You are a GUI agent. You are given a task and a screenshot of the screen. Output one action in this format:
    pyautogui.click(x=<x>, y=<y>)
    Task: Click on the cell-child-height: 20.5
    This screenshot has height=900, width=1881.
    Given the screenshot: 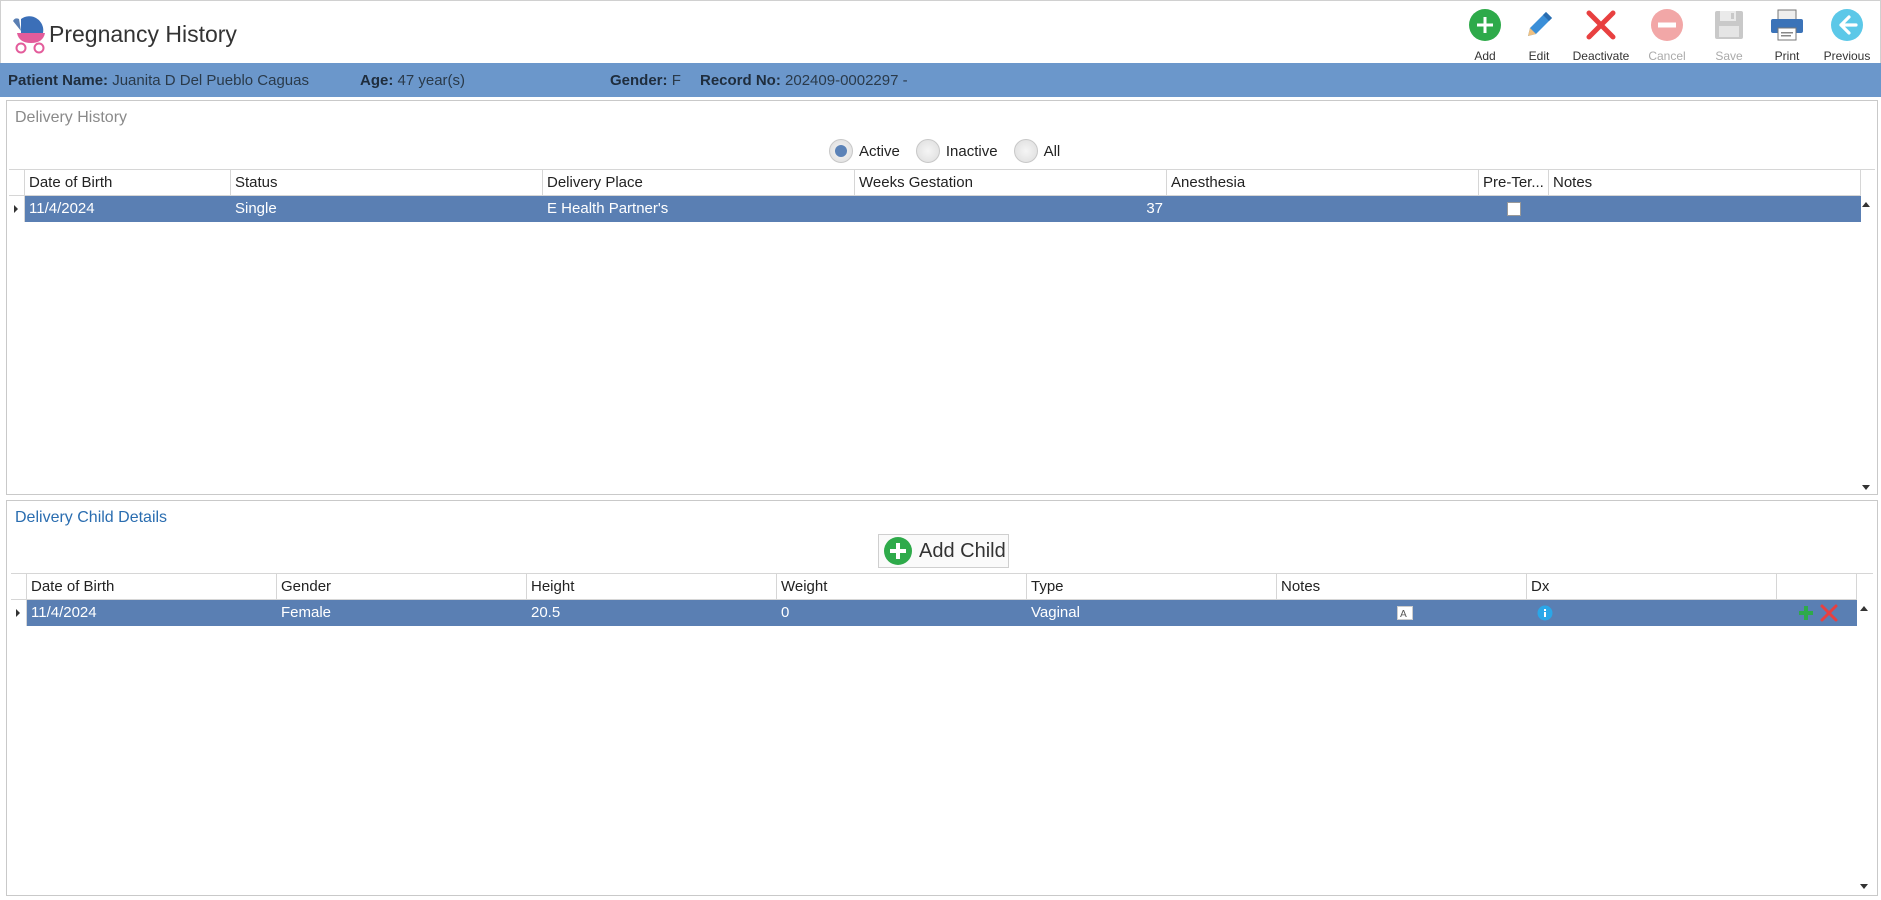 What is the action you would take?
    pyautogui.click(x=652, y=613)
    